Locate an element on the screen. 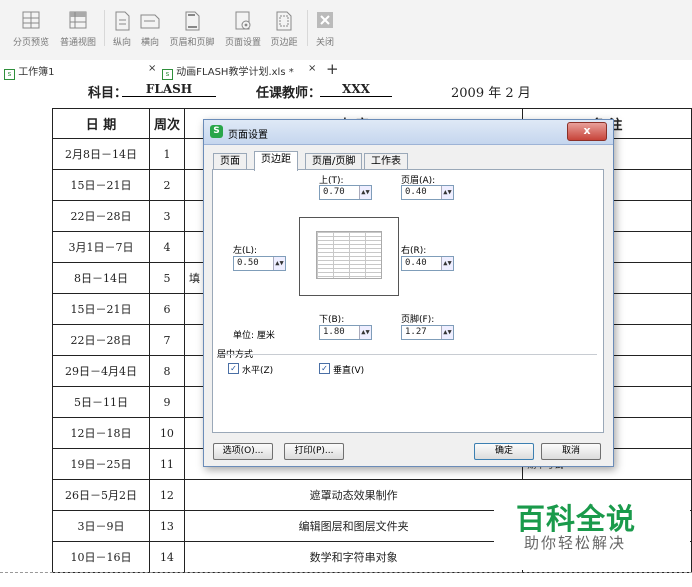 The image size is (692, 587). row-week: 10 is located at coordinates (166, 433).